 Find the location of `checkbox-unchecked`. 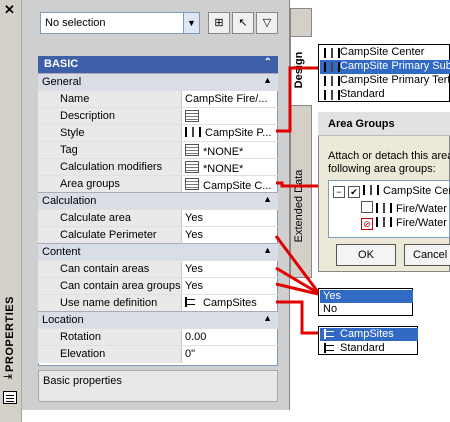

checkbox-unchecked is located at coordinates (367, 207).